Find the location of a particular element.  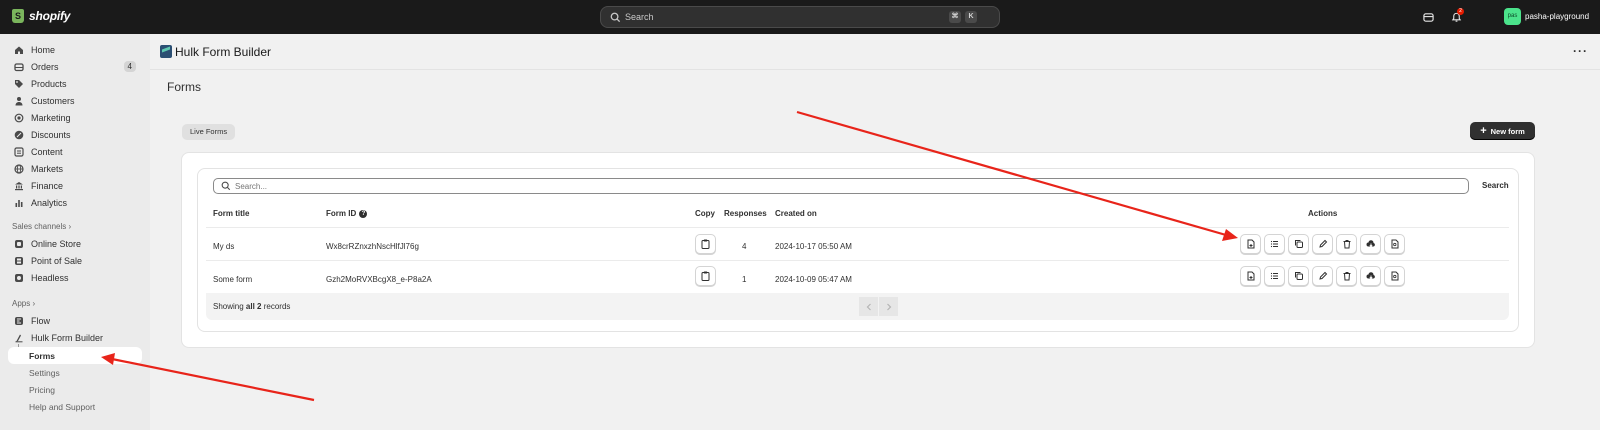

sidebar-item-discounts: Discounts is located at coordinates (75, 134).